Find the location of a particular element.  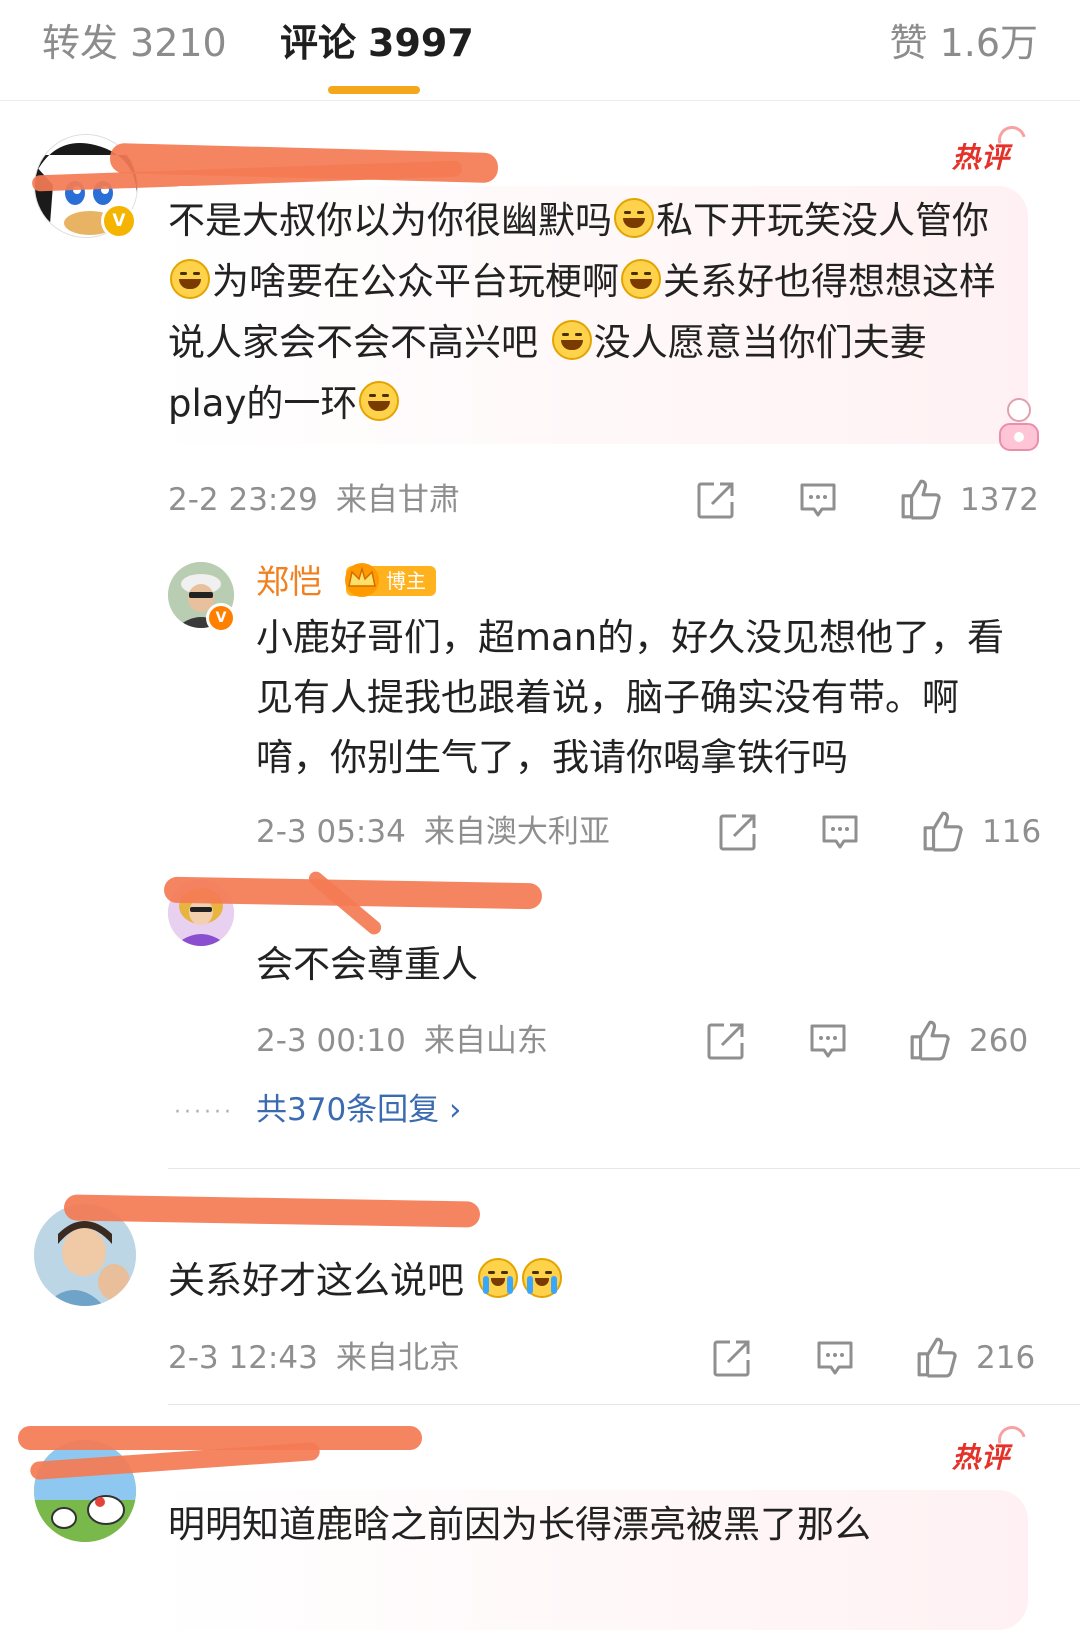

like-count: 216 is located at coordinates (1006, 1358).